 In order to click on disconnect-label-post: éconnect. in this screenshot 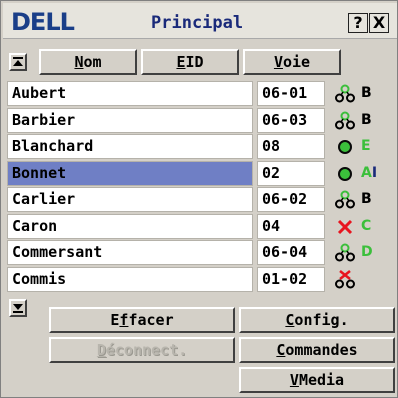, I will do `click(146, 350)`.